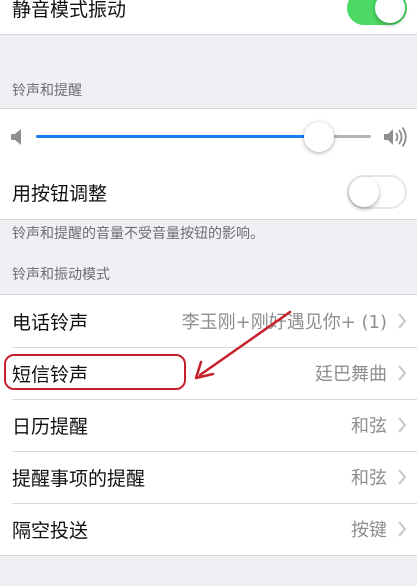 This screenshot has width=417, height=586. Describe the element at coordinates (395, 137) in the screenshot. I see `speaker-high-icon` at that location.